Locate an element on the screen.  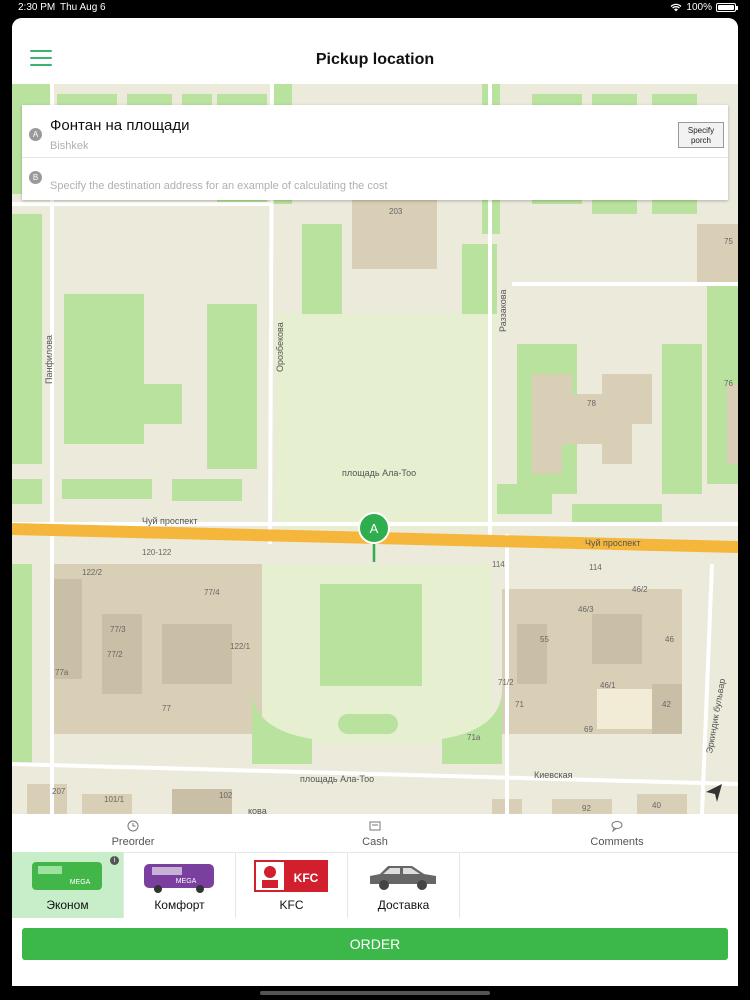
svg-text: 77a is located at coordinates (62, 672).